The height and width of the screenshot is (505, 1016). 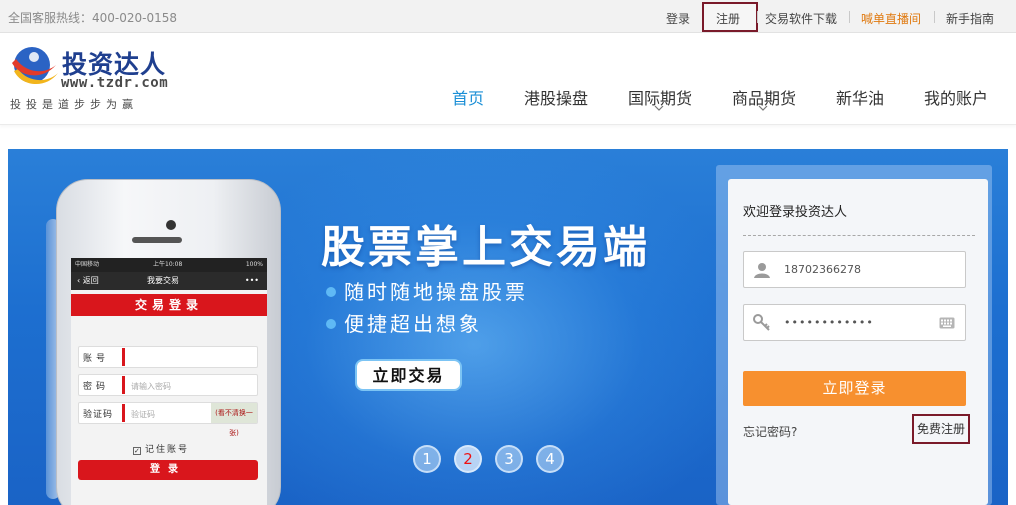 I want to click on username-value: 18702366278, so click(x=822, y=269).